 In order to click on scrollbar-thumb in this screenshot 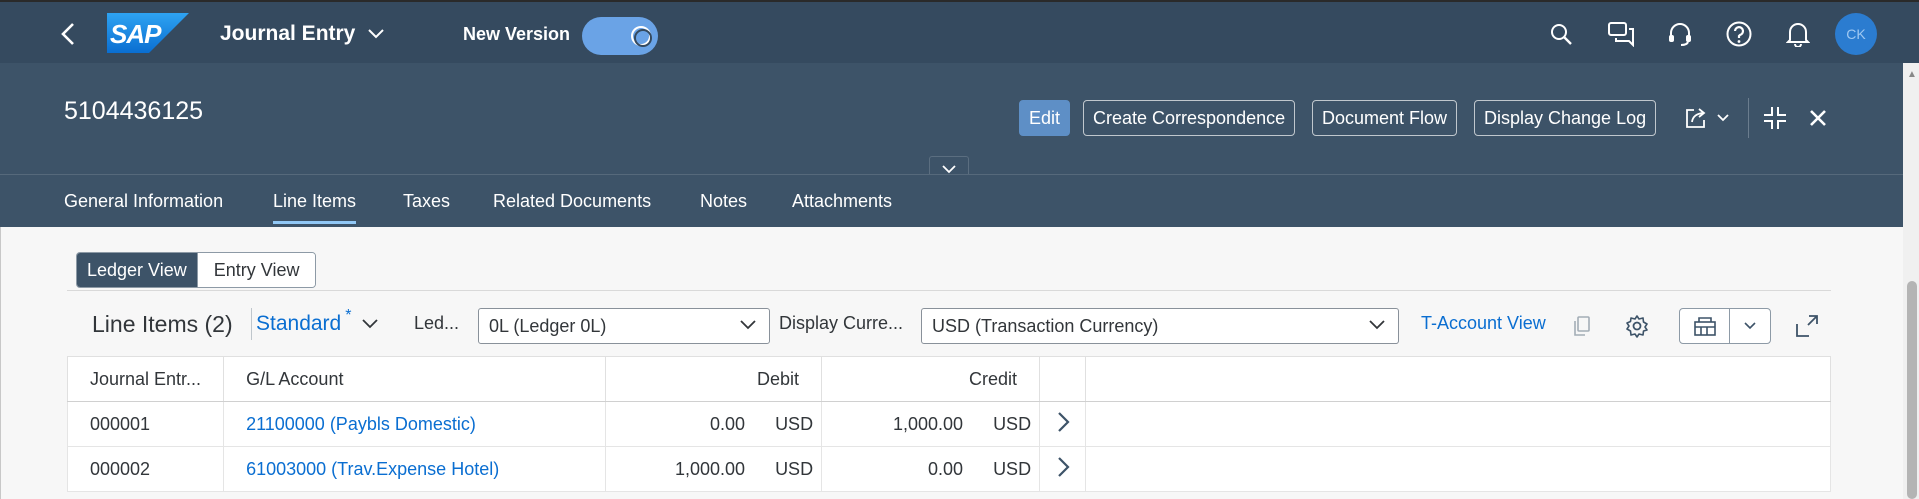, I will do `click(1912, 390)`.